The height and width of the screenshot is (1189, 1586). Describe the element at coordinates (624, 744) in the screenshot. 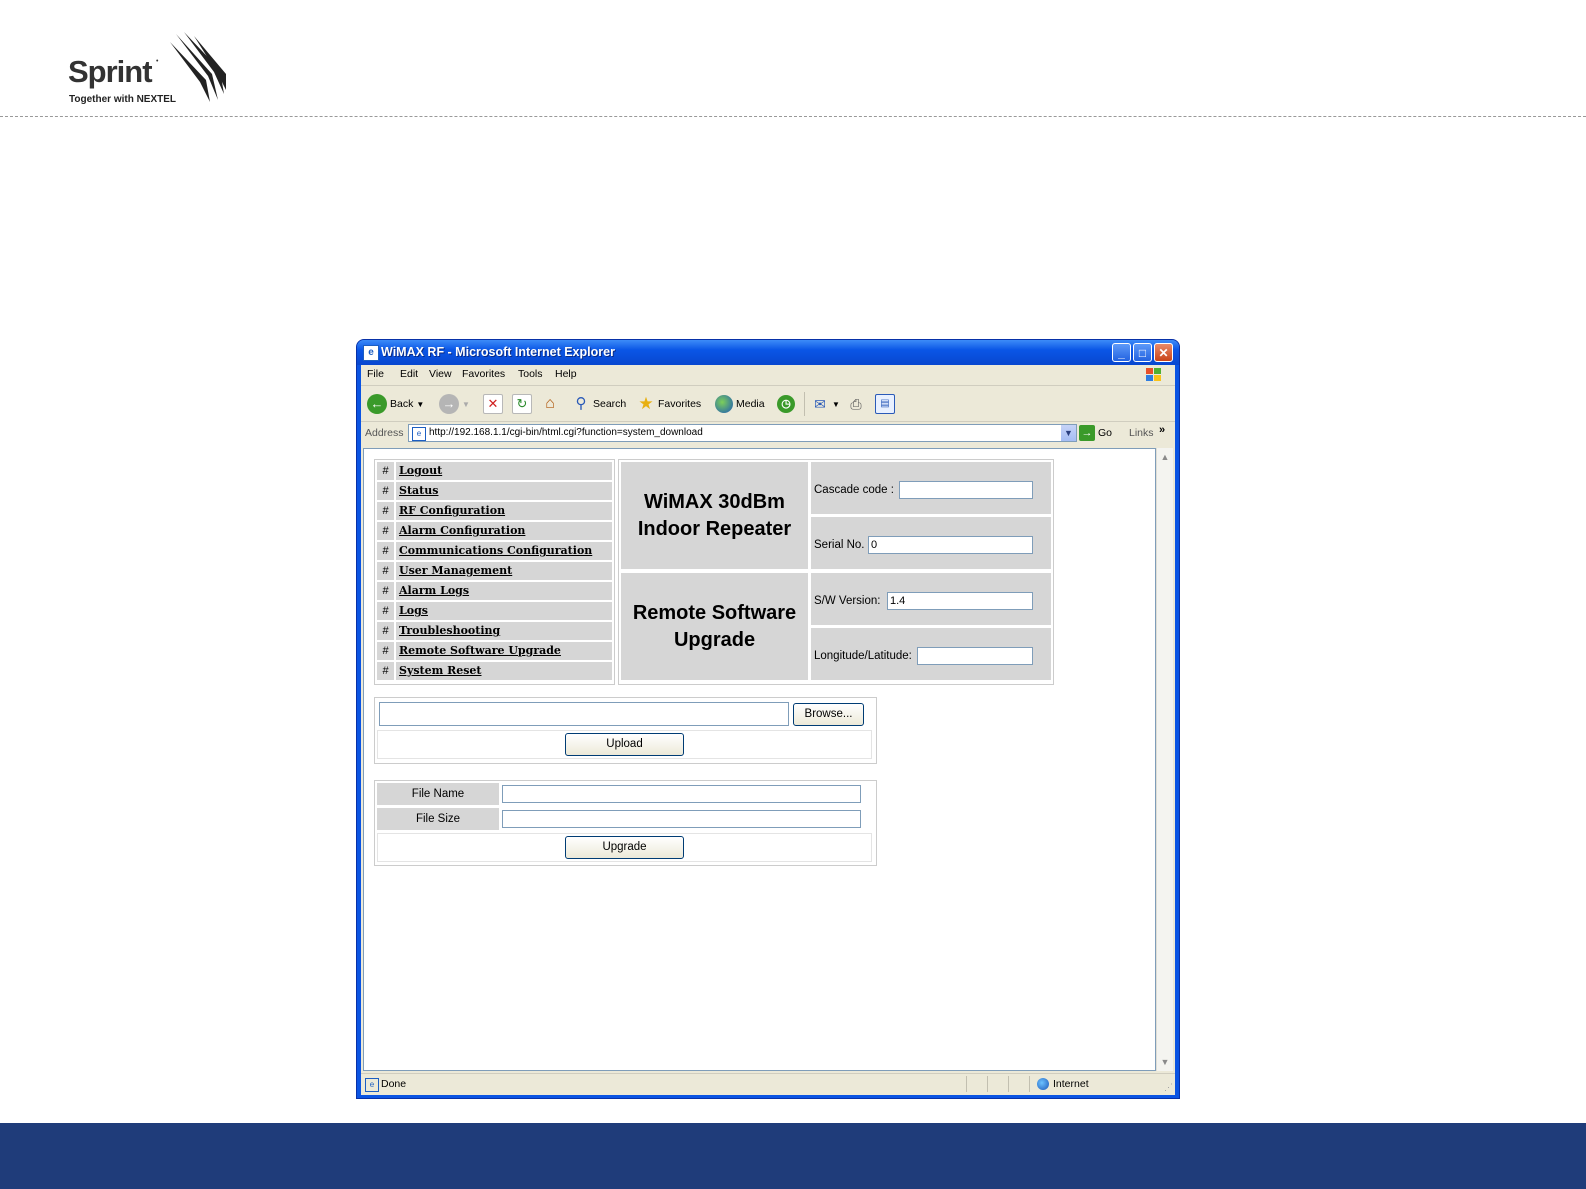

I see `upload-button: Upload` at that location.